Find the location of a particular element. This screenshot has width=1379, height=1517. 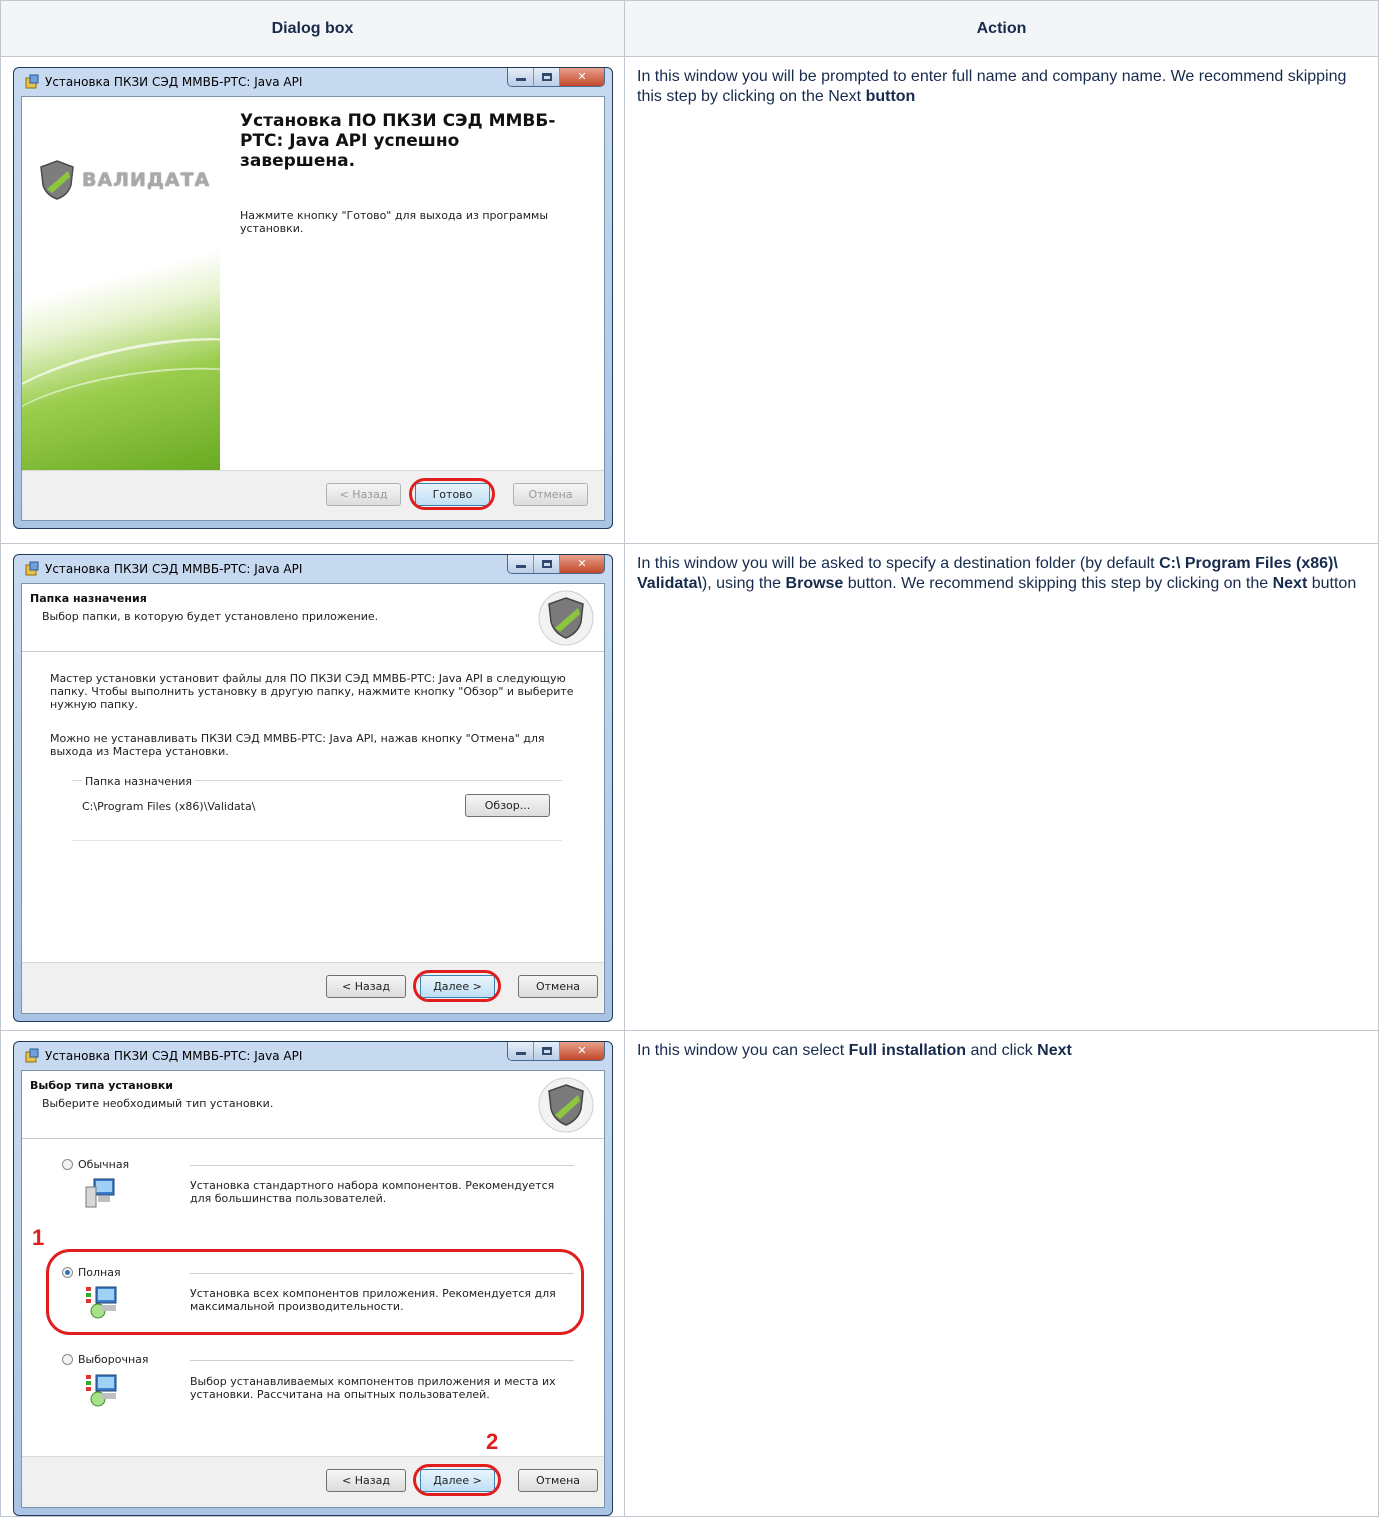

action-text: button is located at coordinates (1332, 583).